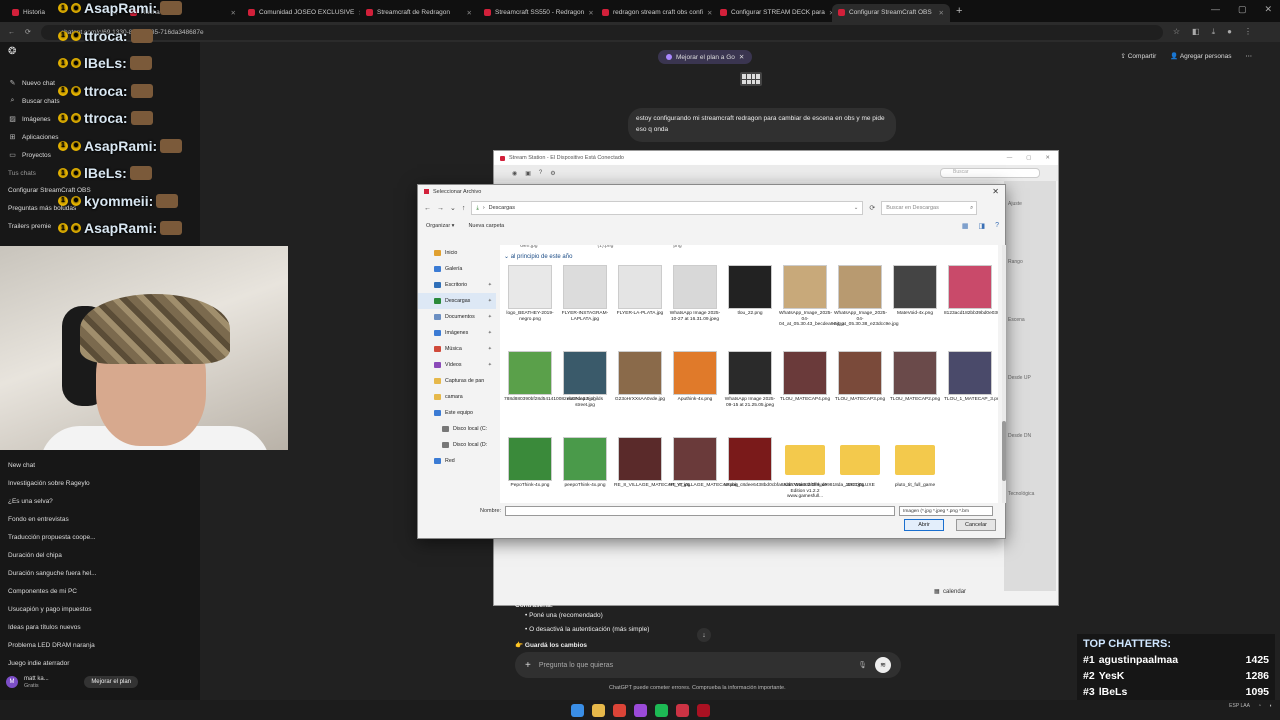 The height and width of the screenshot is (720, 1280). What do you see at coordinates (705, 57) in the screenshot?
I see `upgrade-go-pill: Mejorar el plan a Go ✕` at bounding box center [705, 57].